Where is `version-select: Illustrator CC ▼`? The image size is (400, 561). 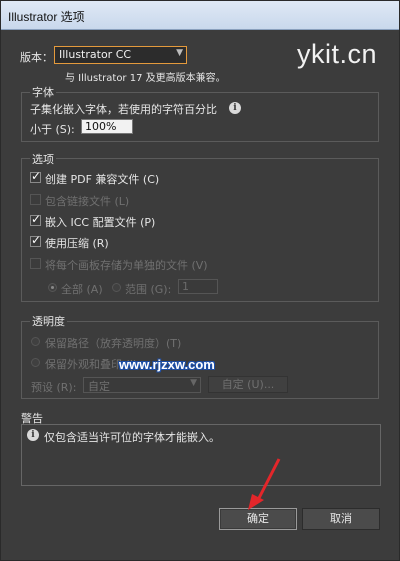 version-select: Illustrator CC ▼ is located at coordinates (120, 55).